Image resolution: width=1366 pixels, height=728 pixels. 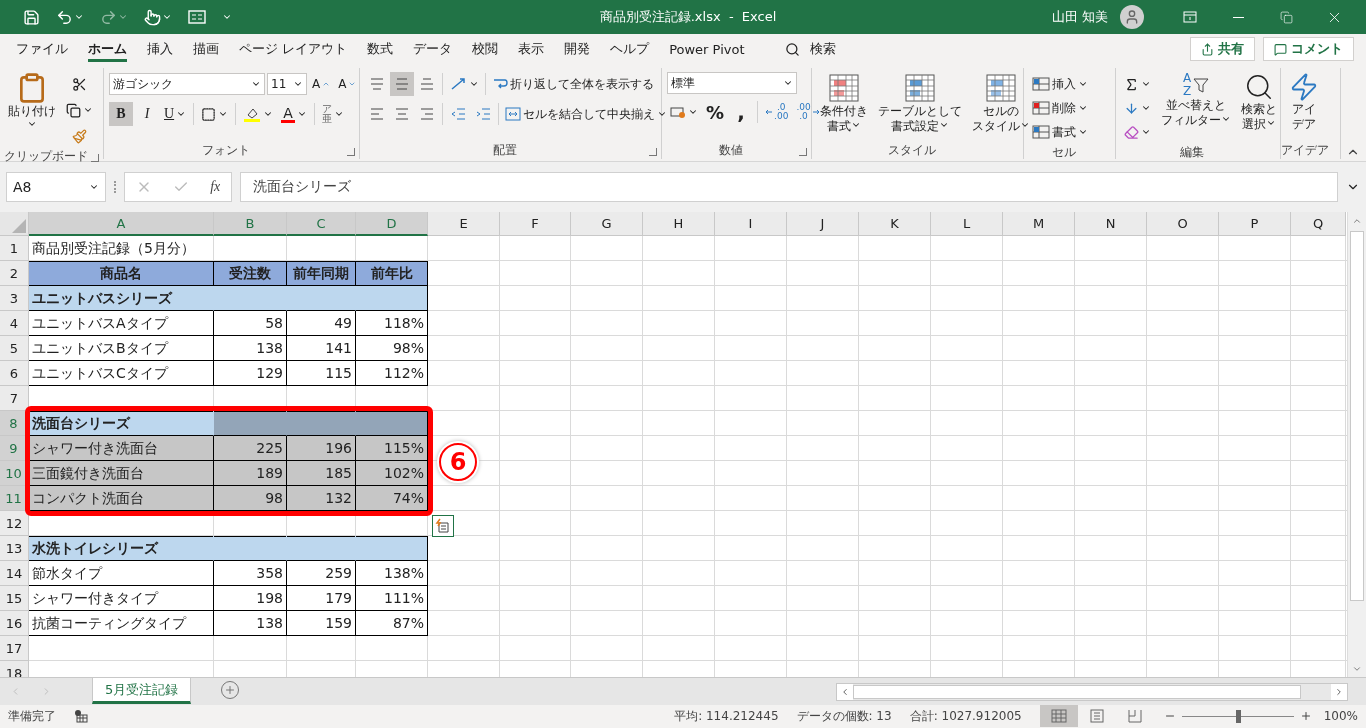 What do you see at coordinates (293, 49) in the screenshot?
I see `menu-tab: ページ レイアウト` at bounding box center [293, 49].